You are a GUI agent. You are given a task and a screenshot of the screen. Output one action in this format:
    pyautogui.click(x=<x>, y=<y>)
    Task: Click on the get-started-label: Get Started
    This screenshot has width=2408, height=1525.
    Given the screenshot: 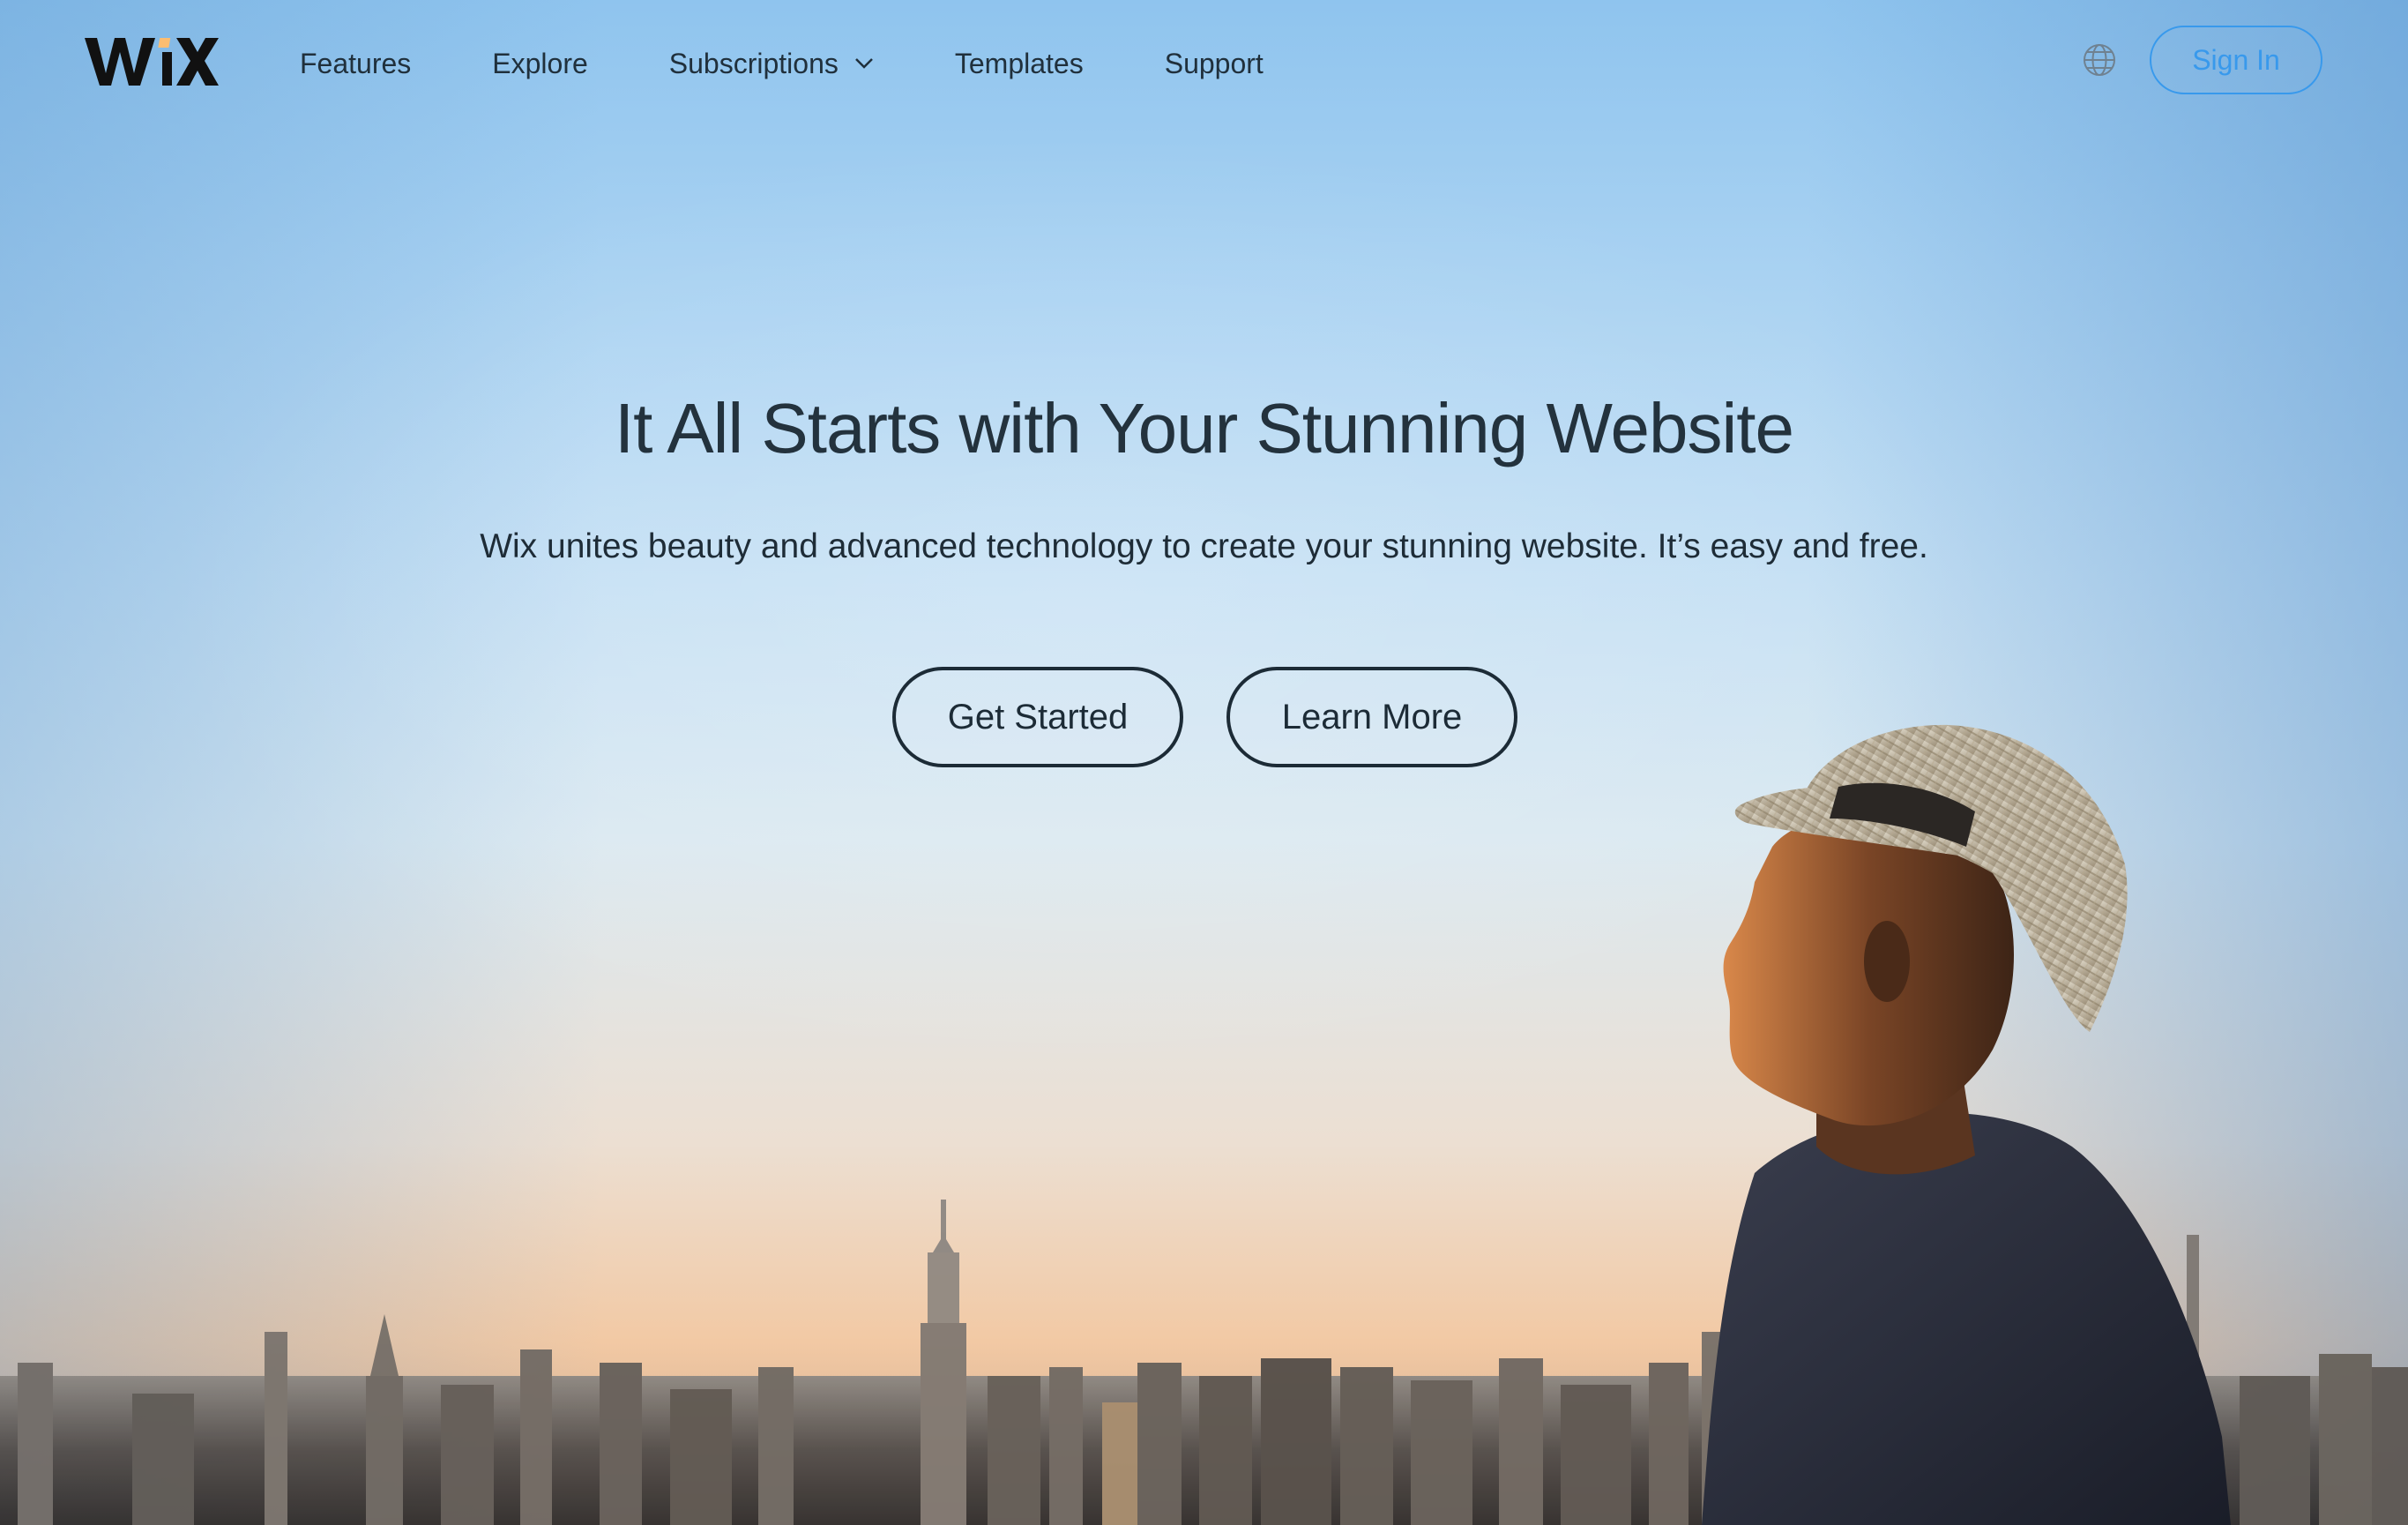 What is the action you would take?
    pyautogui.click(x=1038, y=716)
    